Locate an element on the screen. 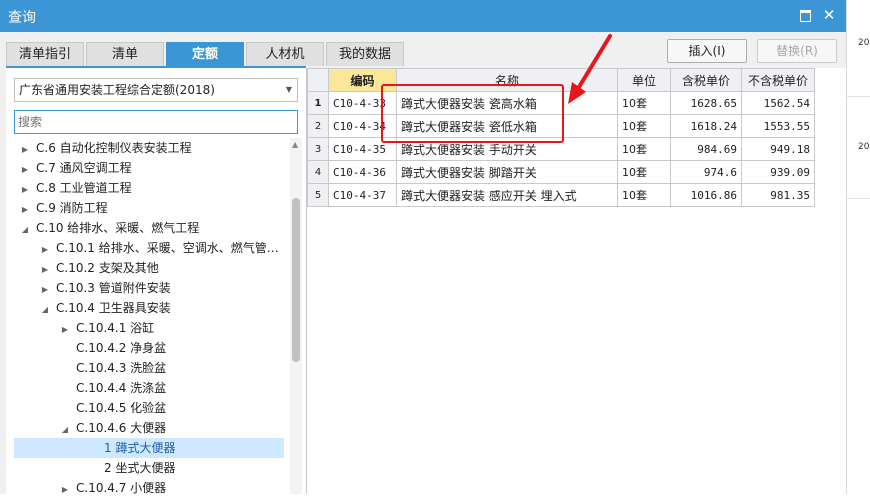 This screenshot has width=870, height=500. tree-node: ◢ C.10 给排水、采暖、燃气工程 is located at coordinates (109, 228).